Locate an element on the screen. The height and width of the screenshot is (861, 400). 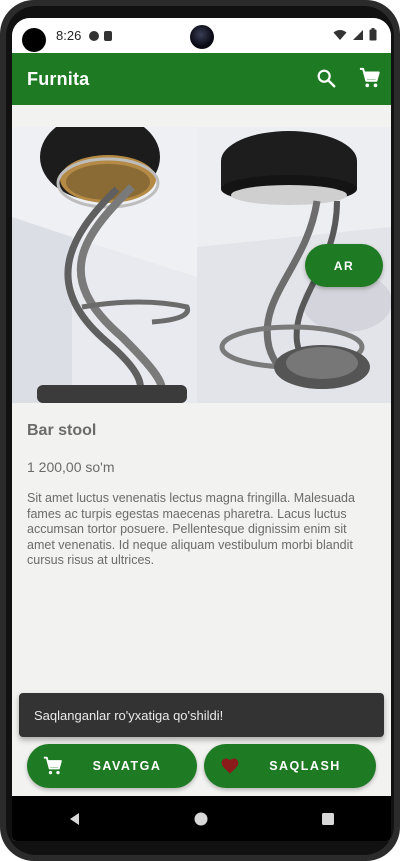
camera-cutout-left is located at coordinates (34, 40).